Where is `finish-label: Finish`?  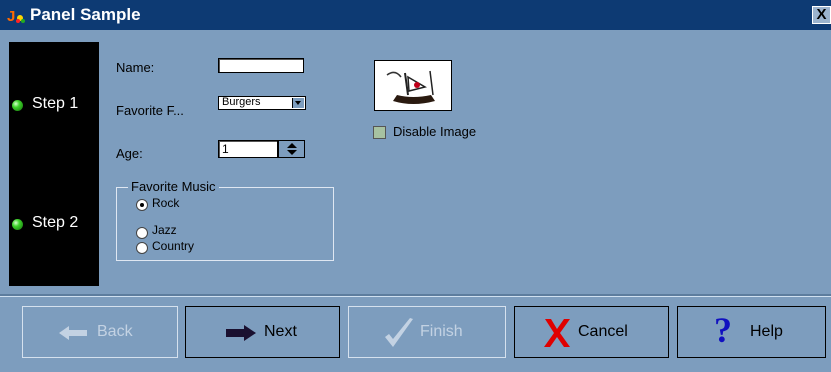 finish-label: Finish is located at coordinates (441, 331).